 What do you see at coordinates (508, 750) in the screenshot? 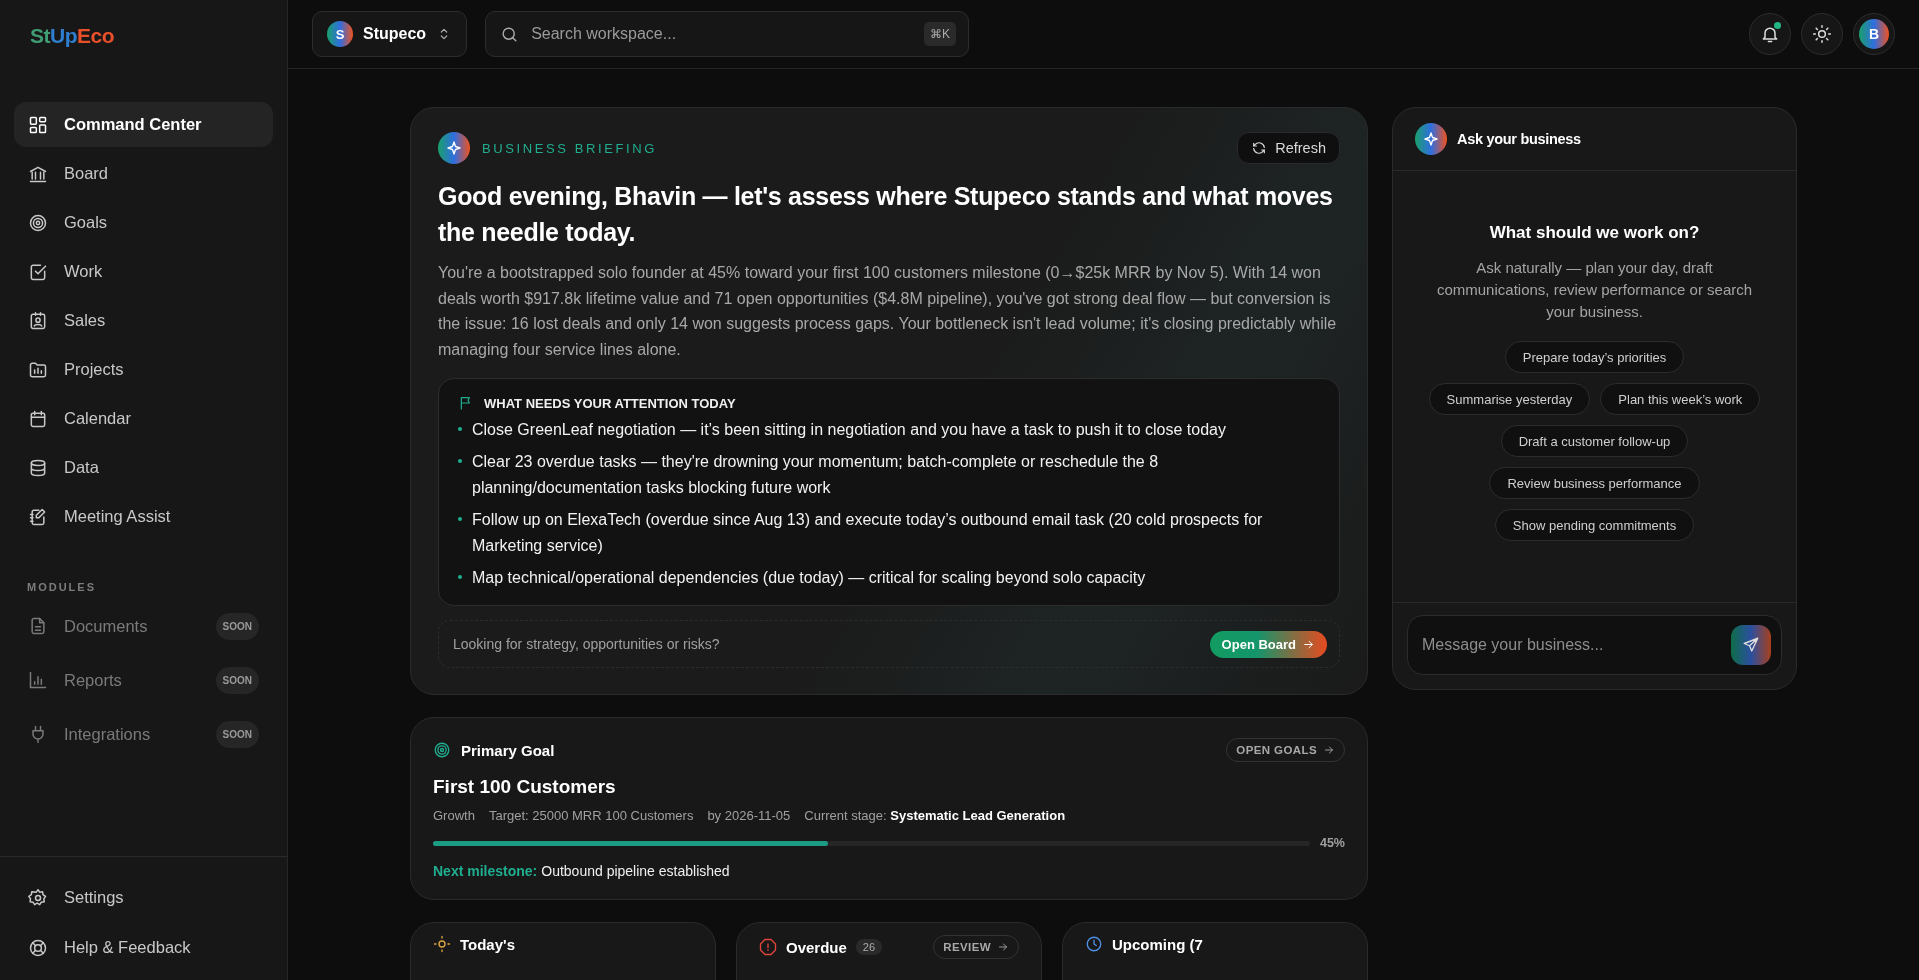
I see `goal-label: Primary Goal` at bounding box center [508, 750].